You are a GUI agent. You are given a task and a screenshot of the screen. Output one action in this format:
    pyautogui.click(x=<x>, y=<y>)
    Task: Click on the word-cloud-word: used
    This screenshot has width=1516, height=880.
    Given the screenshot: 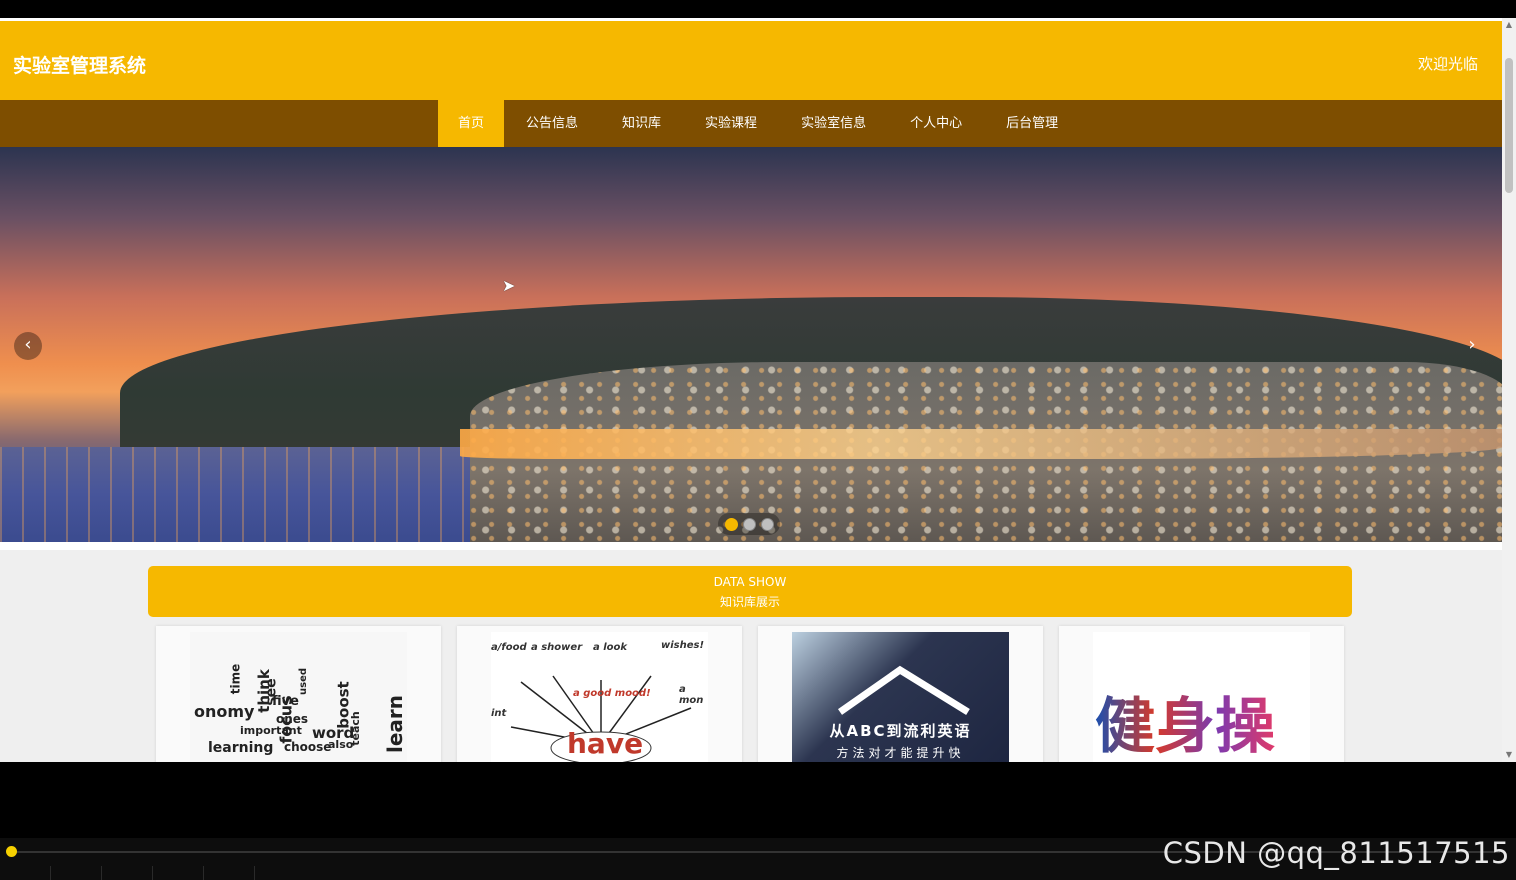 What is the action you would take?
    pyautogui.click(x=304, y=681)
    